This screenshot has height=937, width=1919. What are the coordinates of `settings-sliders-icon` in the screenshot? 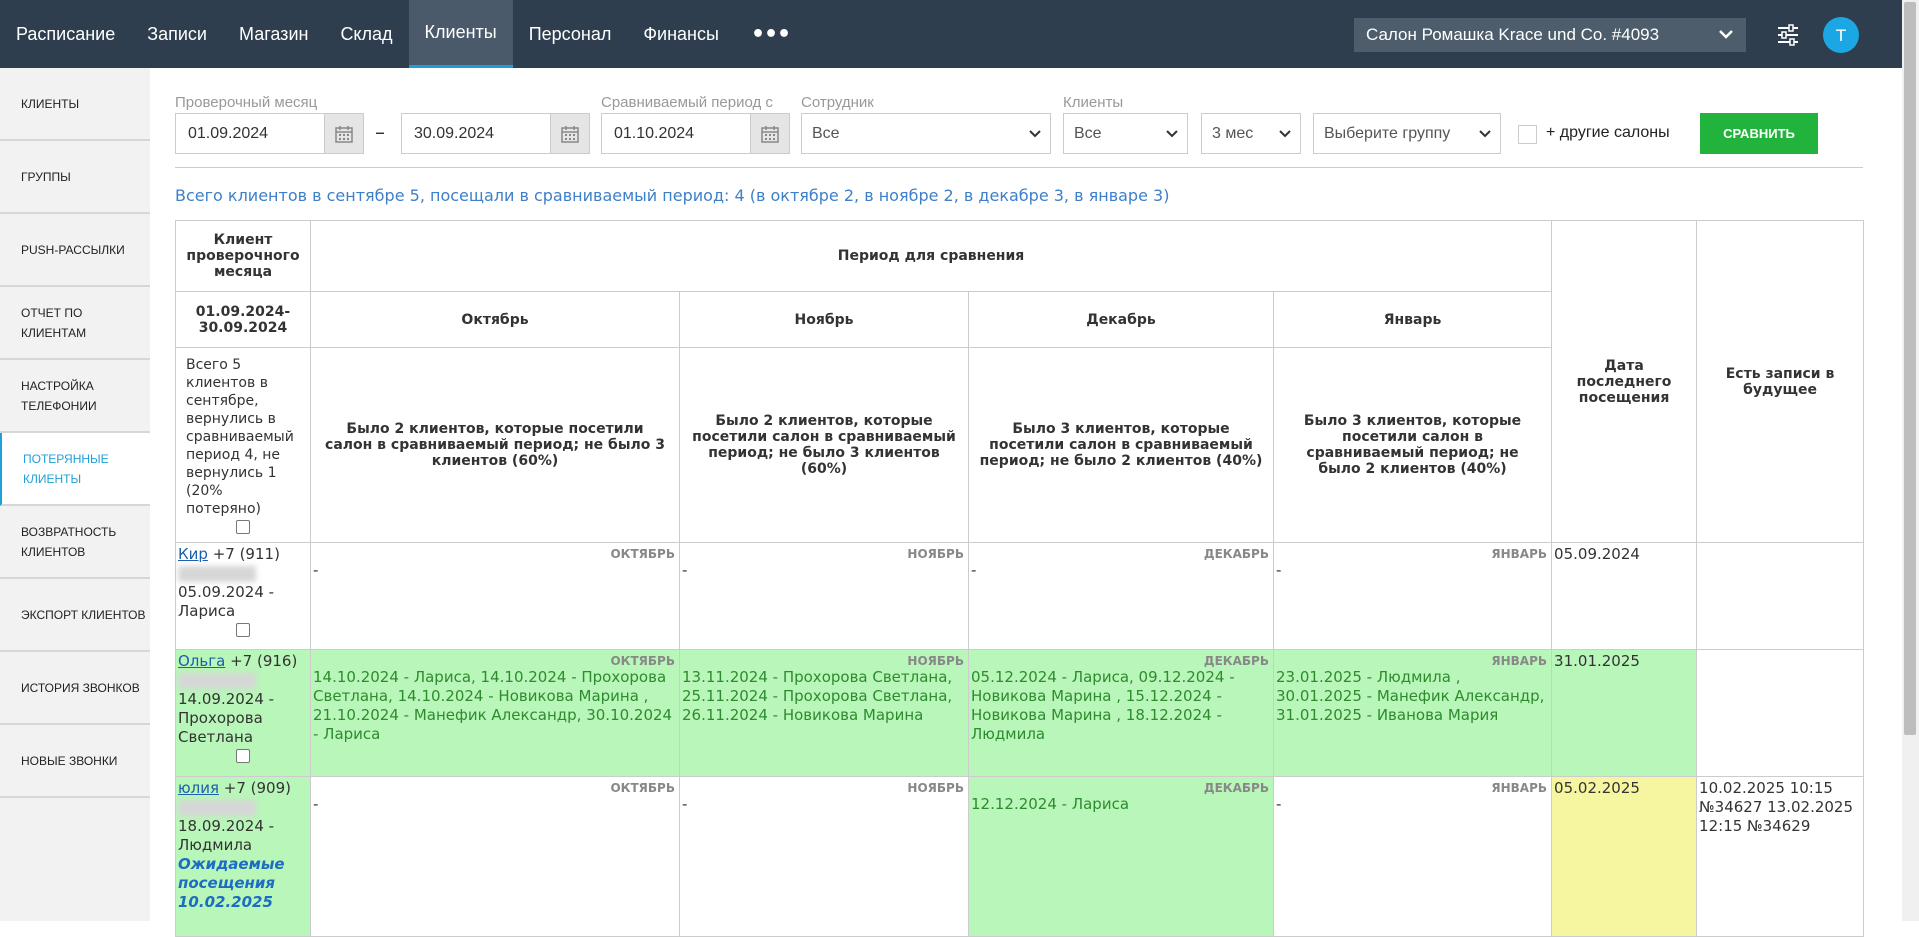 It's located at (1788, 35).